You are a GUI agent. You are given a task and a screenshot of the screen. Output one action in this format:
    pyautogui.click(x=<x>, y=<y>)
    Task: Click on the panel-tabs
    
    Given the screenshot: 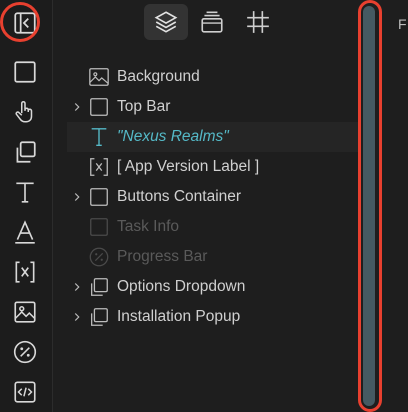 What is the action you would take?
    pyautogui.click(x=230, y=23)
    